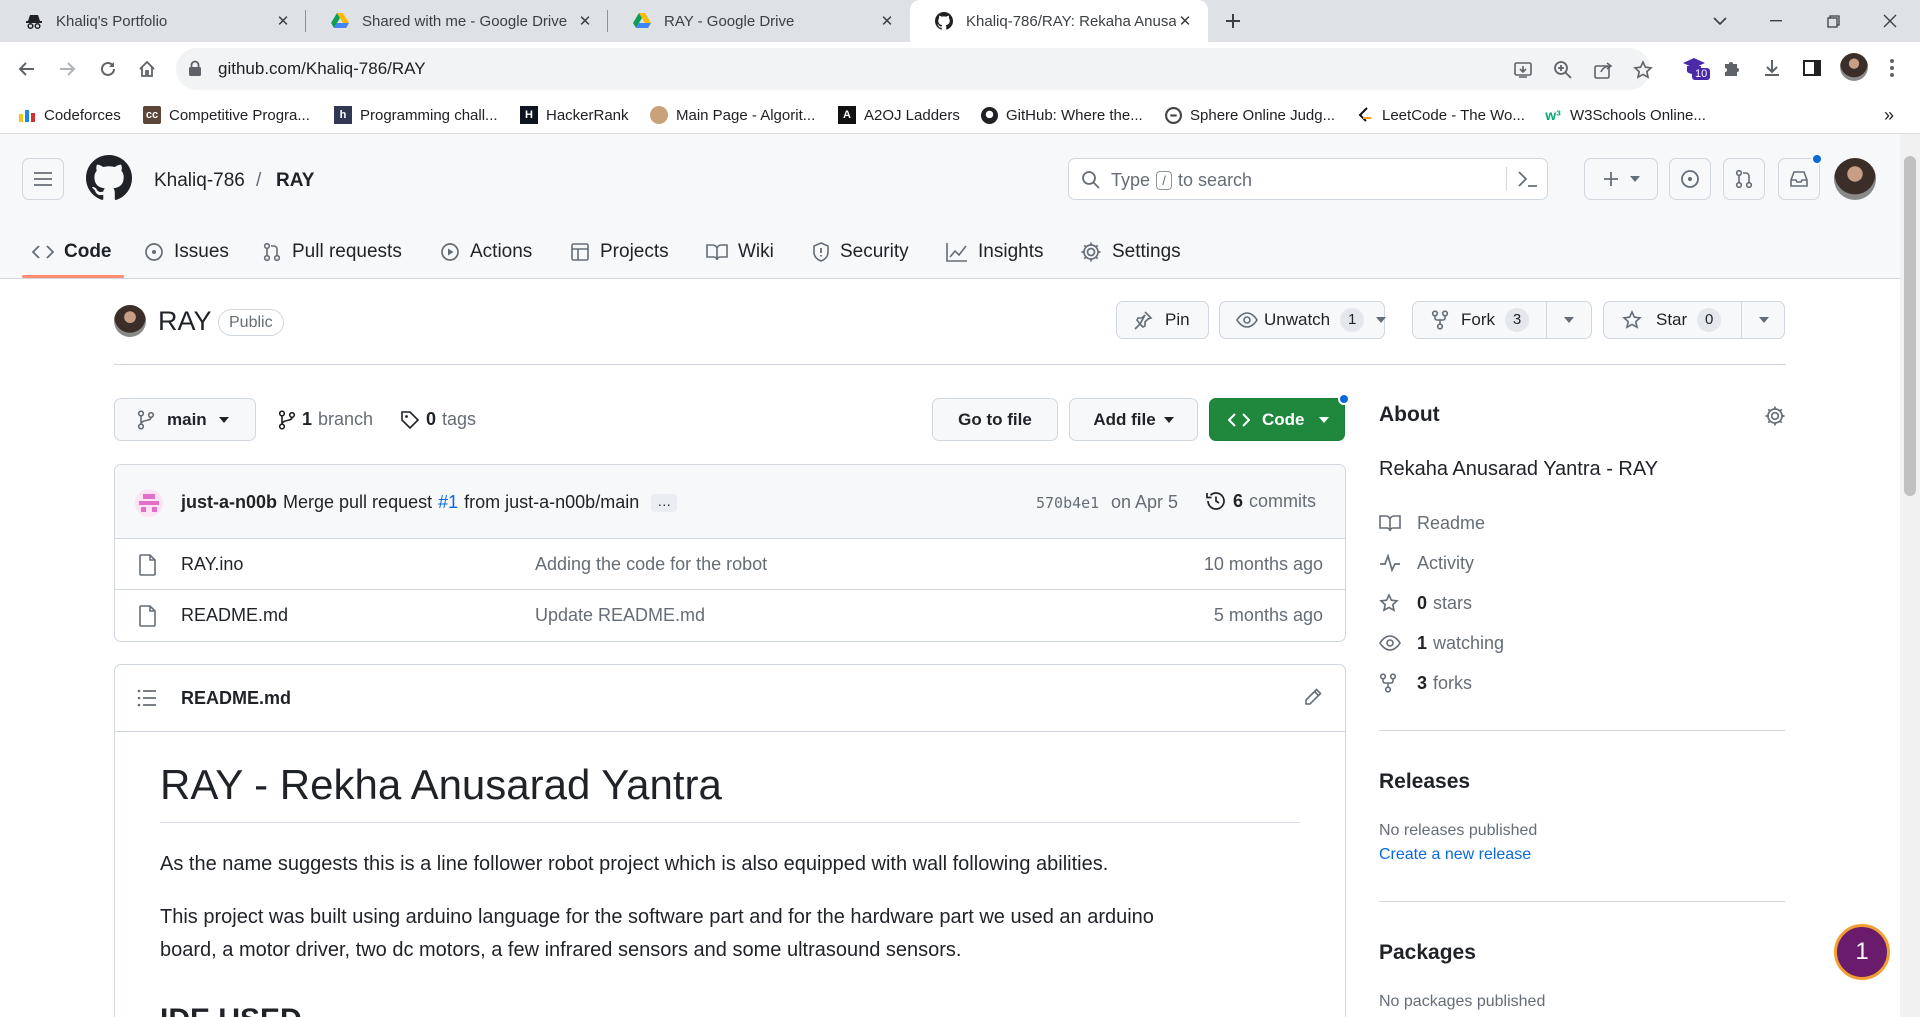 The height and width of the screenshot is (1017, 1920). I want to click on browser-tab: RAY - Google Drive ✕, so click(759, 21).